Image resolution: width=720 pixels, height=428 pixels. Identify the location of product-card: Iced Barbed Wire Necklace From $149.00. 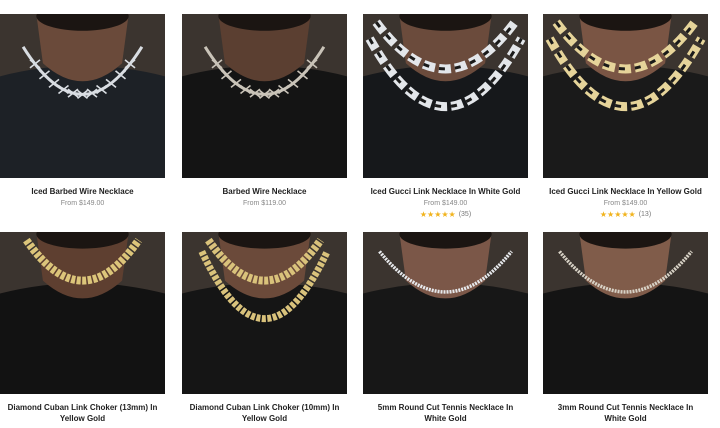
(82, 110).